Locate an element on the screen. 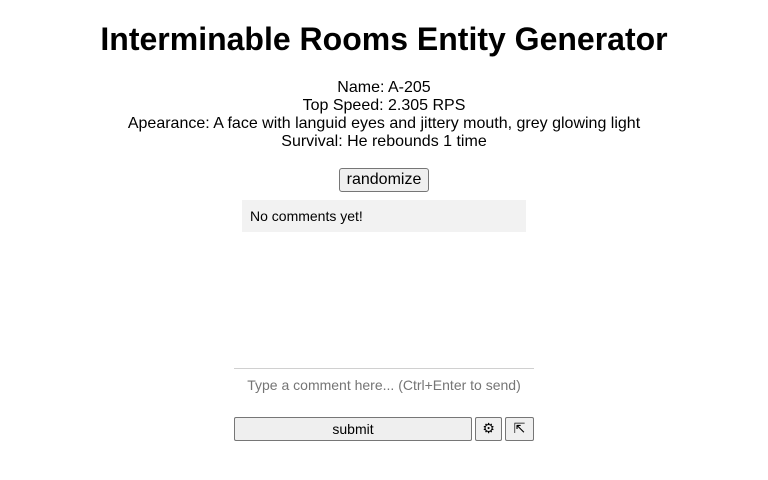  entity-survival: Survival: He rebounds 1 time is located at coordinates (384, 141).